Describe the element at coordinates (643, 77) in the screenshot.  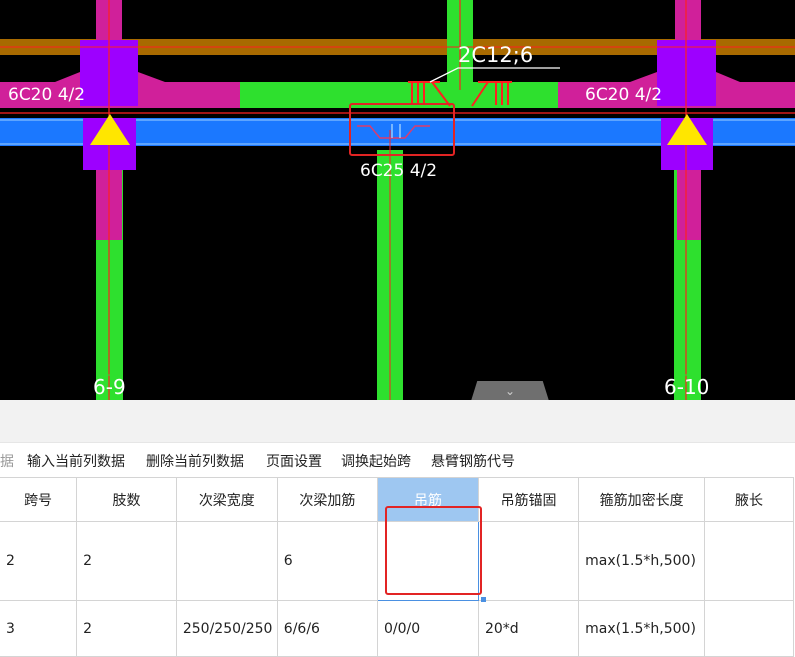
I see `magenta-haunch-right` at that location.